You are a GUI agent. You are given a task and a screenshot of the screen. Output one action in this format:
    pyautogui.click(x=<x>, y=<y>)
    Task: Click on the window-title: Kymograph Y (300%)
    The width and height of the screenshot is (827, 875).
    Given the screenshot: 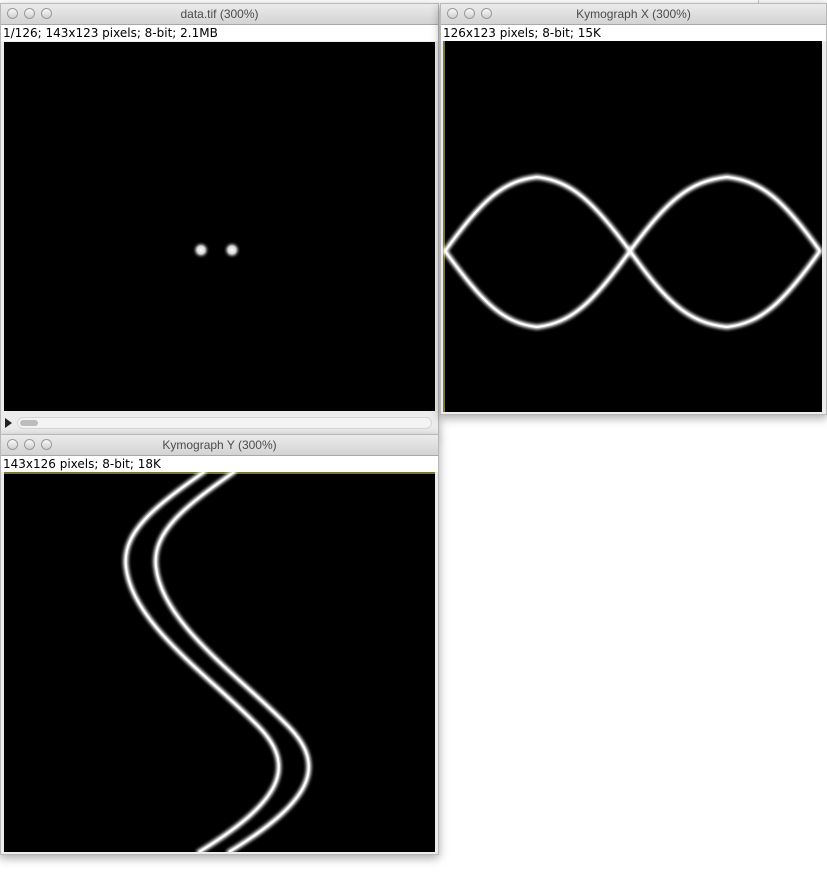 What is the action you would take?
    pyautogui.click(x=219, y=445)
    